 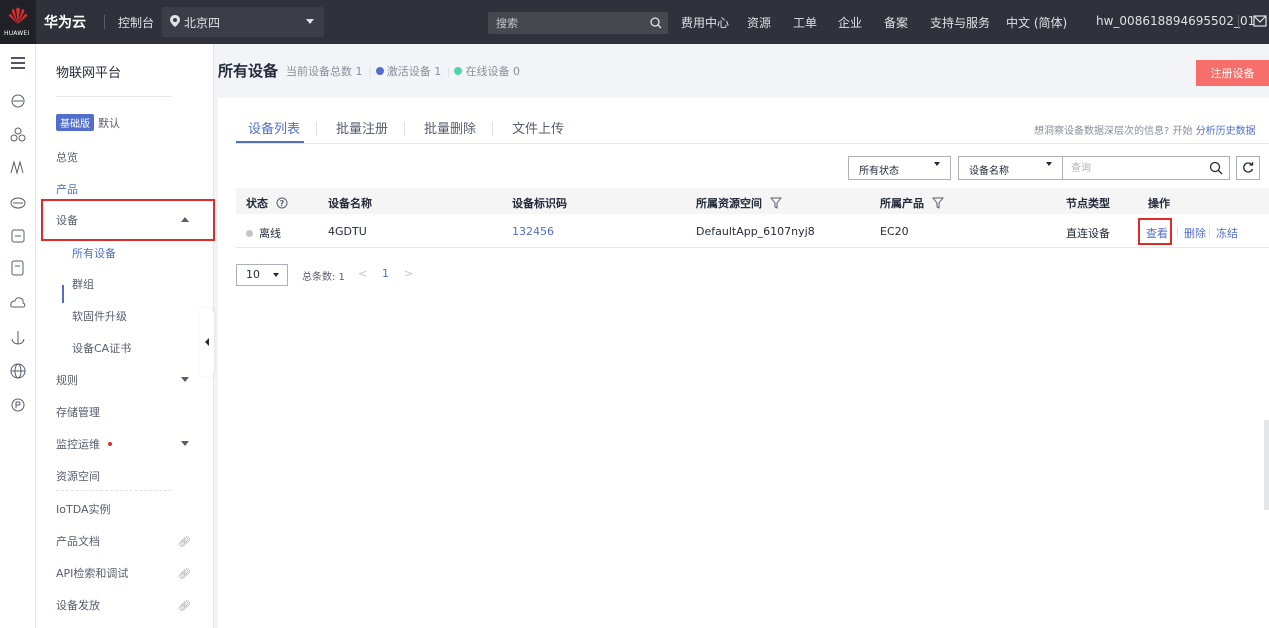 What do you see at coordinates (18, 371) in the screenshot?
I see `globe-icon` at bounding box center [18, 371].